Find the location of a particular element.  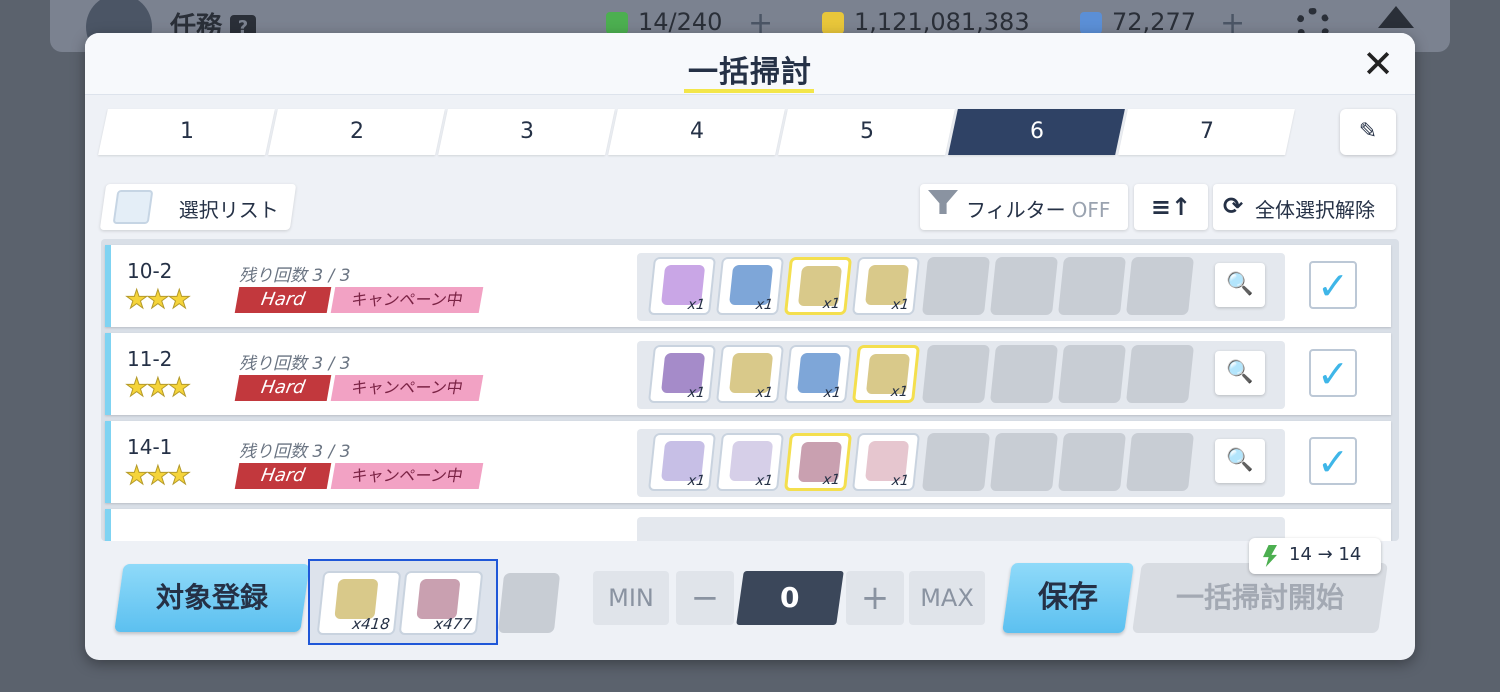

credit-value: 1,121,081,383 is located at coordinates (942, 22).